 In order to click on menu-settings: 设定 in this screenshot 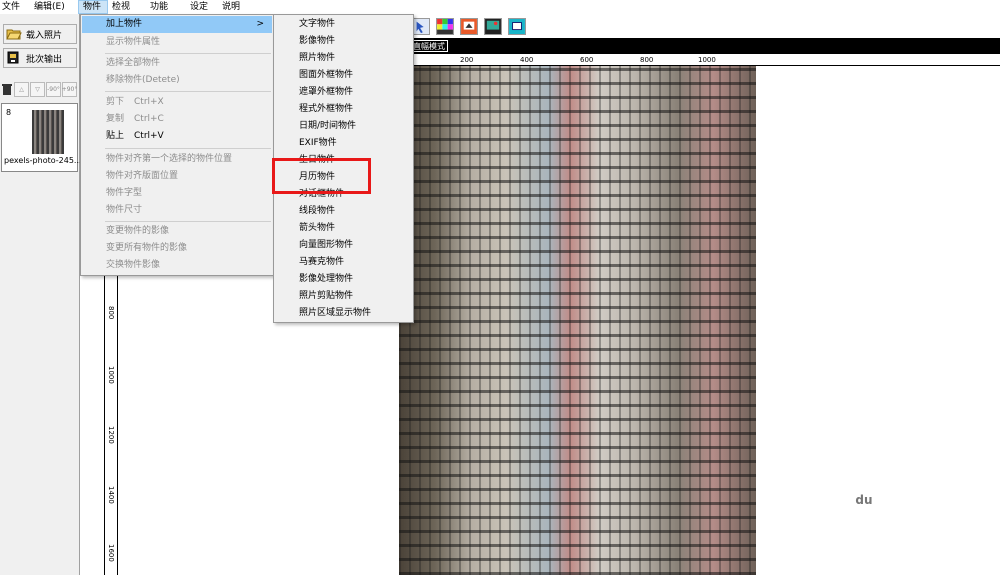, I will do `click(202, 7)`.